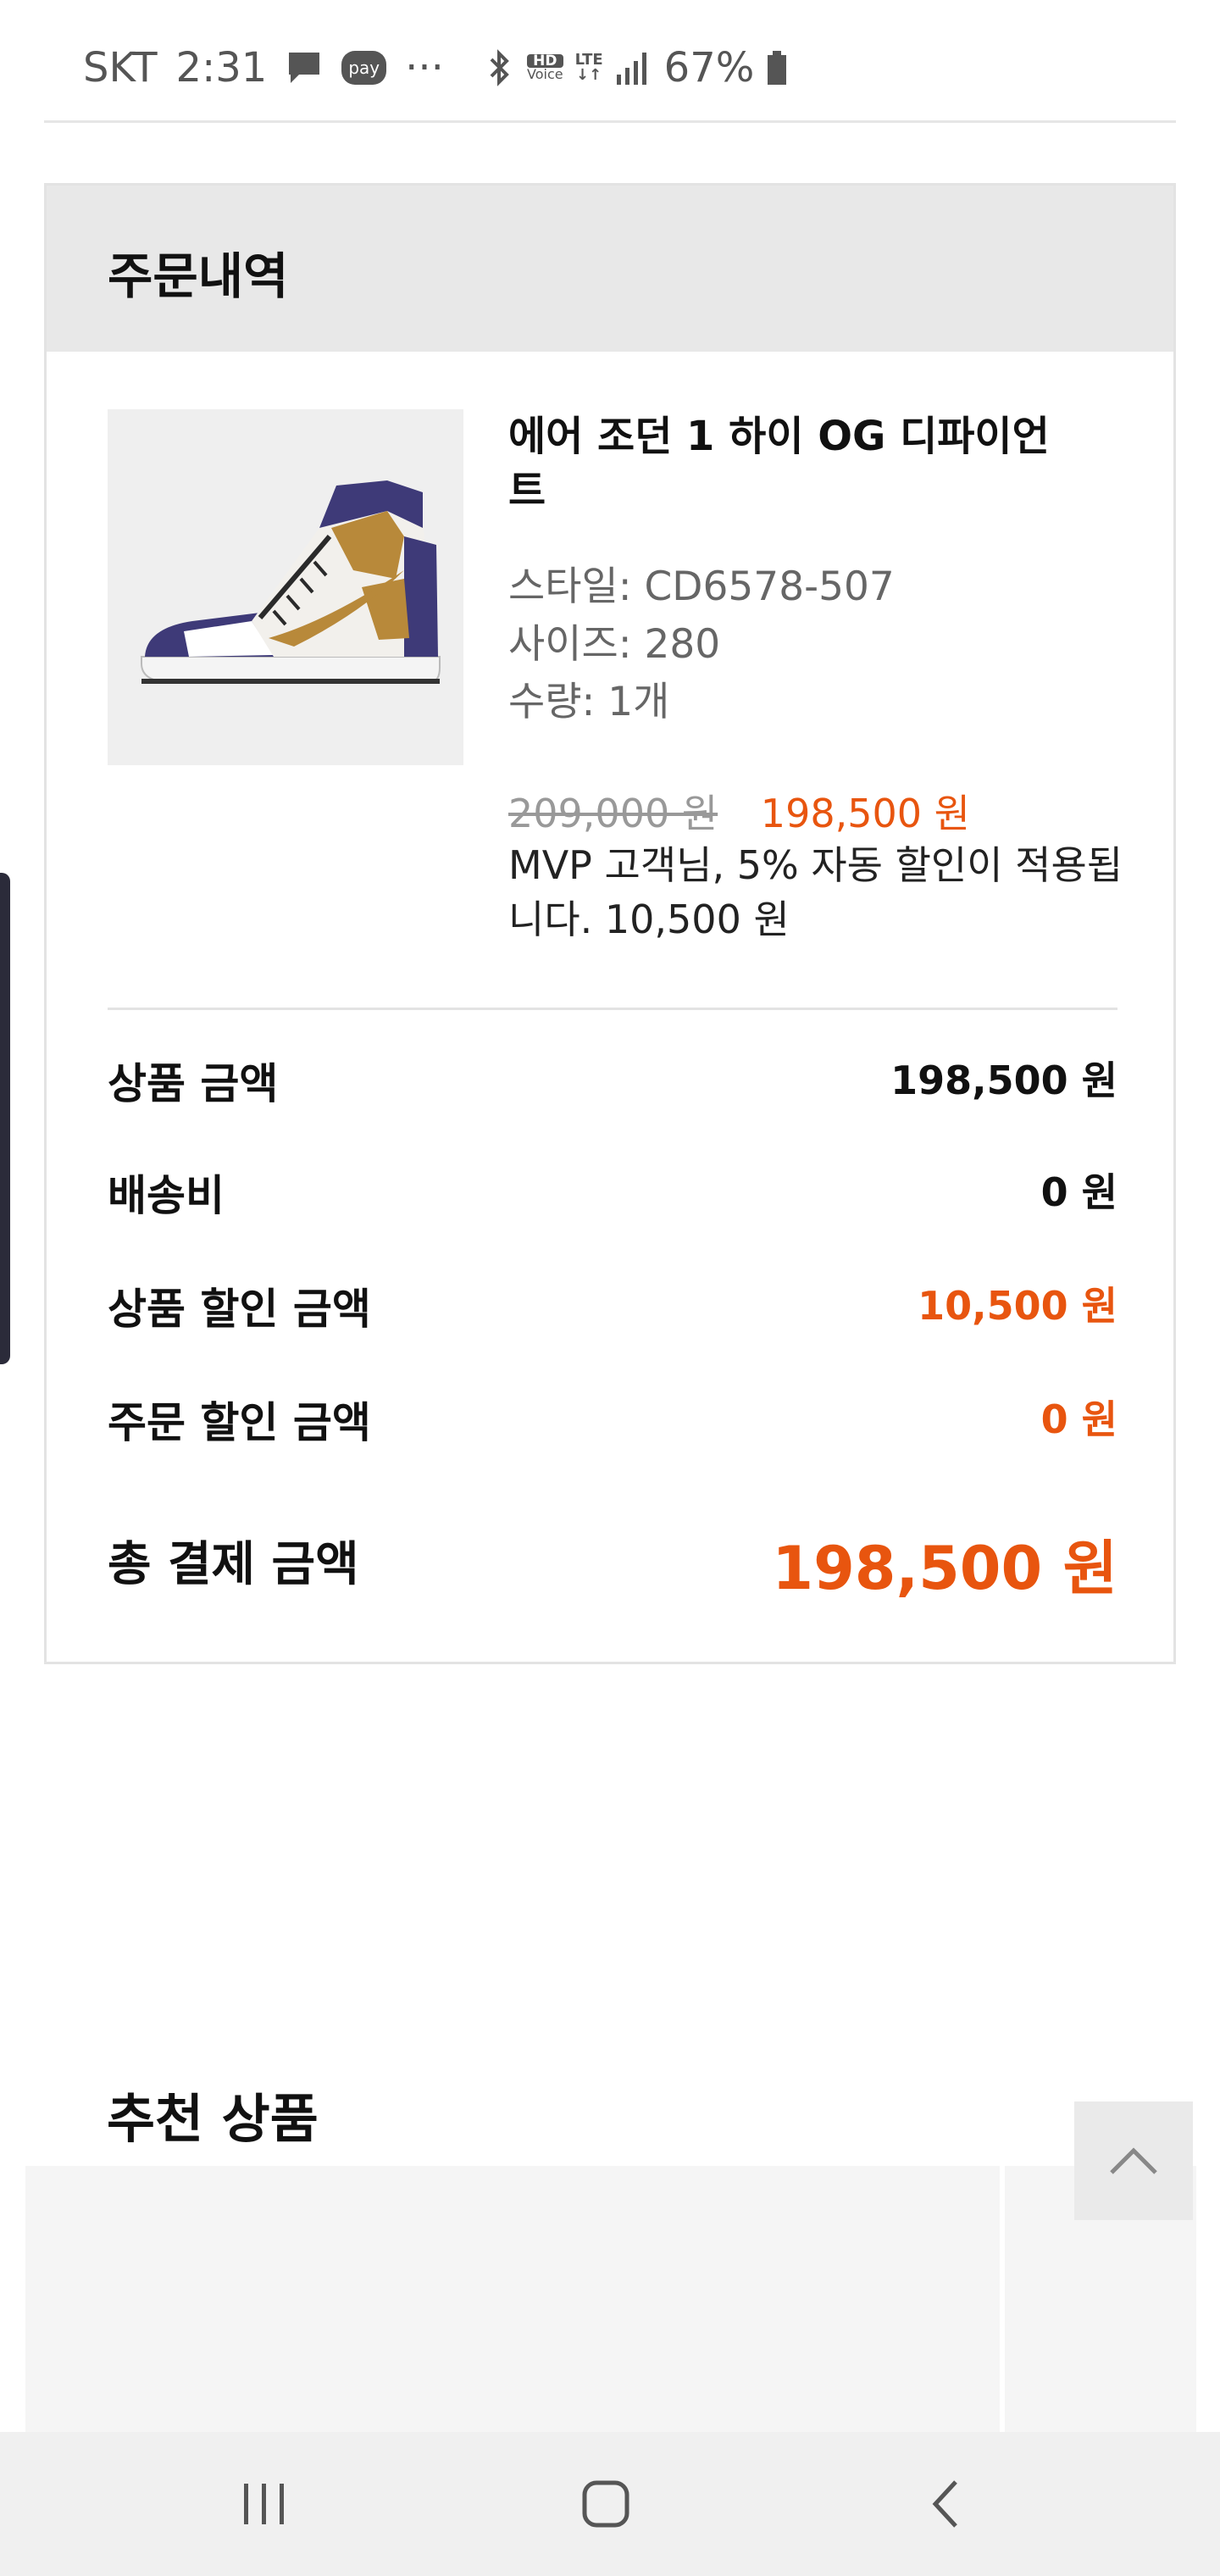  I want to click on recommended-product-card, so click(512, 2299).